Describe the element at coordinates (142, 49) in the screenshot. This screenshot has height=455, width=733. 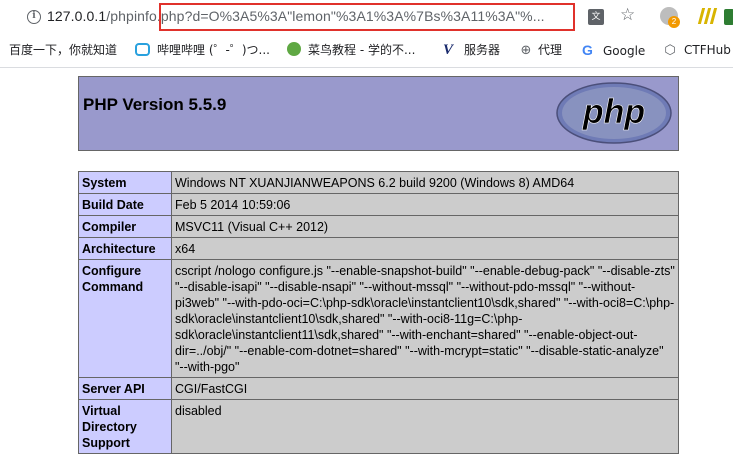
I see `bilibili-icon` at that location.